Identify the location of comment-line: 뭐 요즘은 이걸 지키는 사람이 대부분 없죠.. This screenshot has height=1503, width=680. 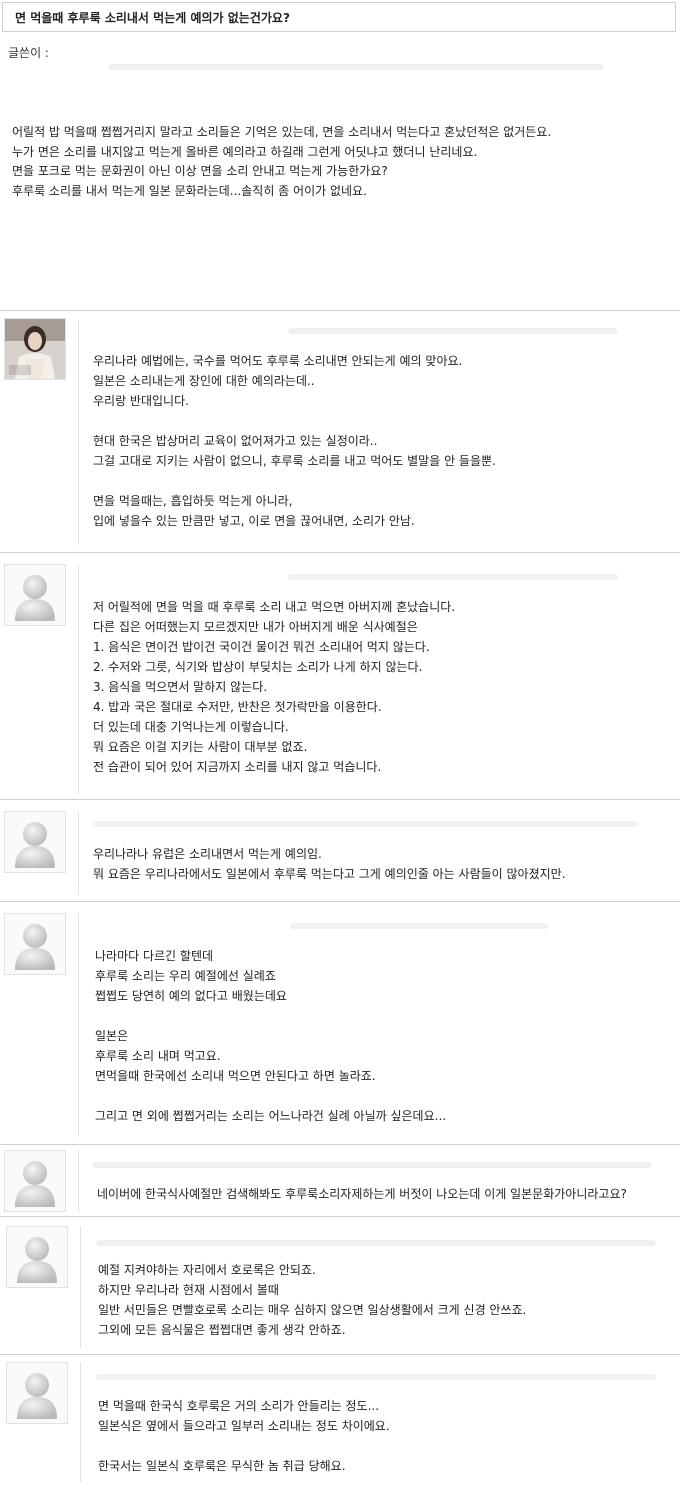
(200, 747).